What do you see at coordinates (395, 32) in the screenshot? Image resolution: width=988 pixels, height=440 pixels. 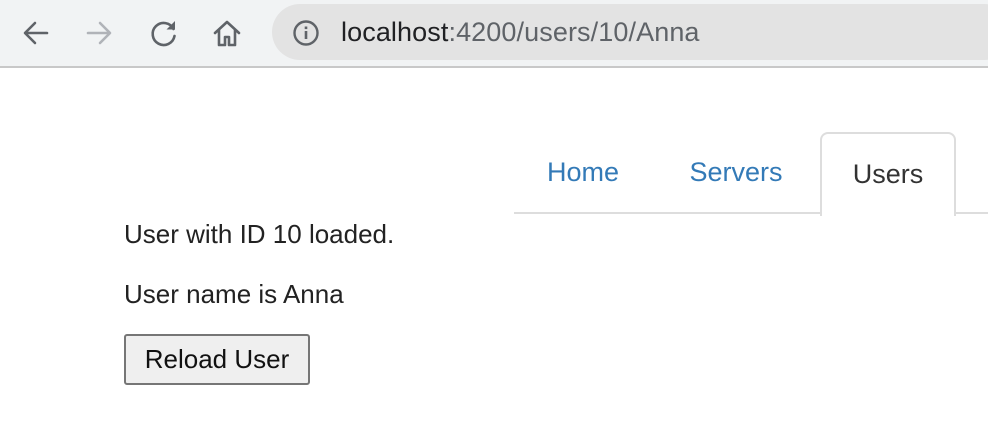 I see `url-host: localhost` at bounding box center [395, 32].